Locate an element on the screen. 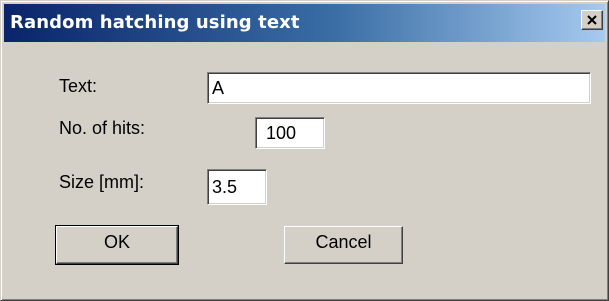  title-bar: Random hatching using text is located at coordinates (304, 23).